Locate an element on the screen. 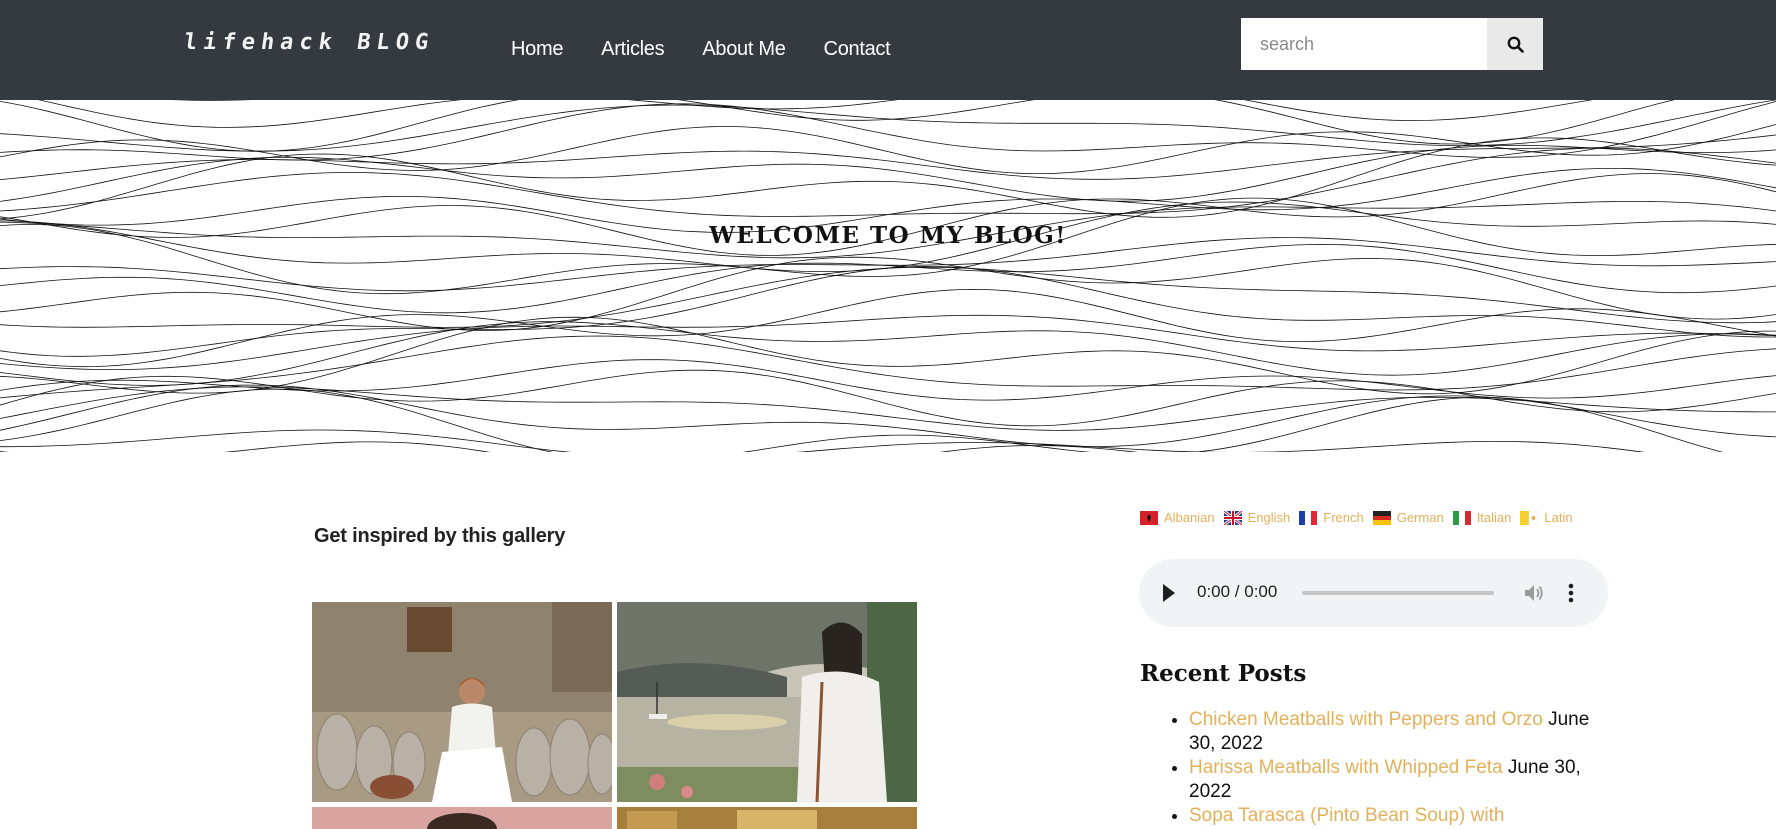 The width and height of the screenshot is (1776, 829). search-icon is located at coordinates (1515, 44).